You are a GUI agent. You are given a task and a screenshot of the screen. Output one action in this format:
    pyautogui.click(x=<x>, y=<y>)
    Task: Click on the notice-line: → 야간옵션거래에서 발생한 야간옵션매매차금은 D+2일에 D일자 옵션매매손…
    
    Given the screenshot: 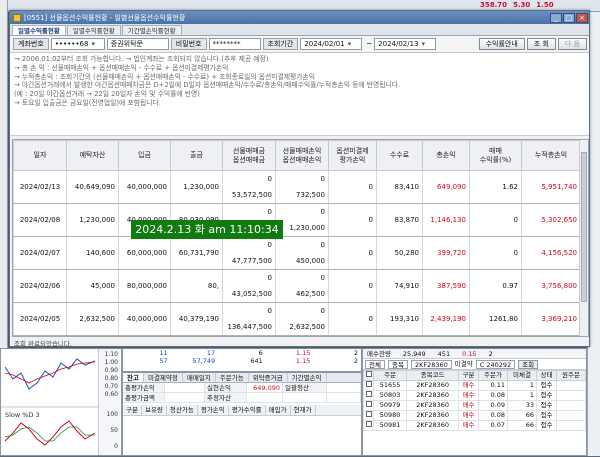 What is the action you would take?
    pyautogui.click(x=207, y=85)
    